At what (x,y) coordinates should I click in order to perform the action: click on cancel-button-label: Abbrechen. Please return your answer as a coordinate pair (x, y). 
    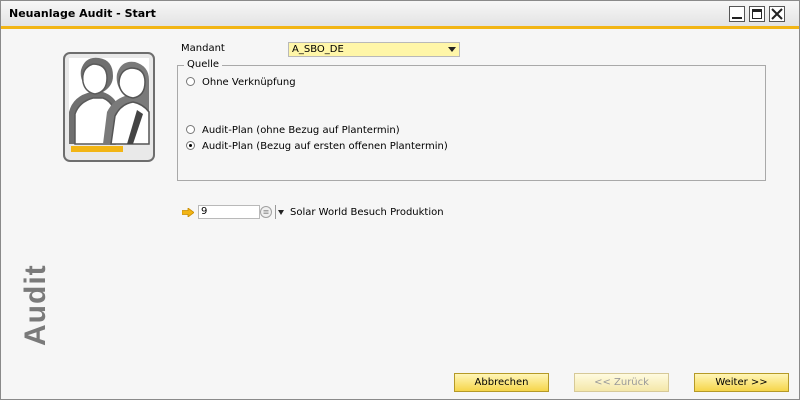
    Looking at the image, I should click on (501, 382).